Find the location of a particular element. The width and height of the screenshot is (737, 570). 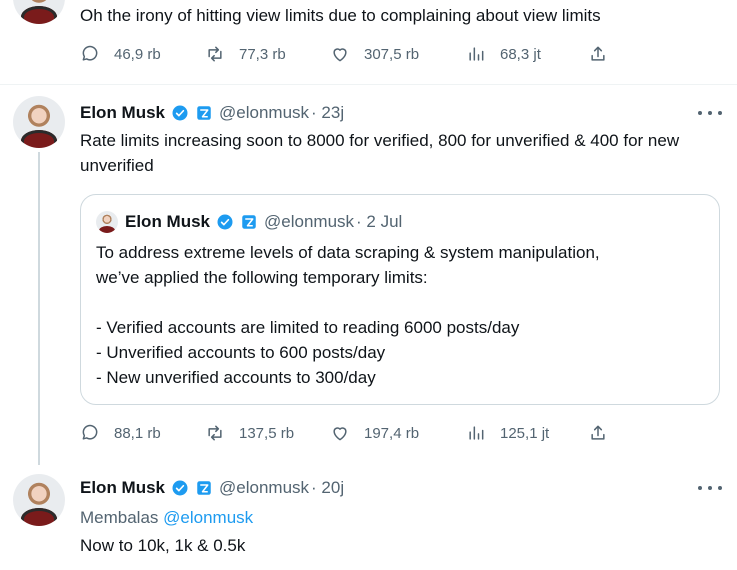

repost-button: 137,5 rb is located at coordinates (249, 433).